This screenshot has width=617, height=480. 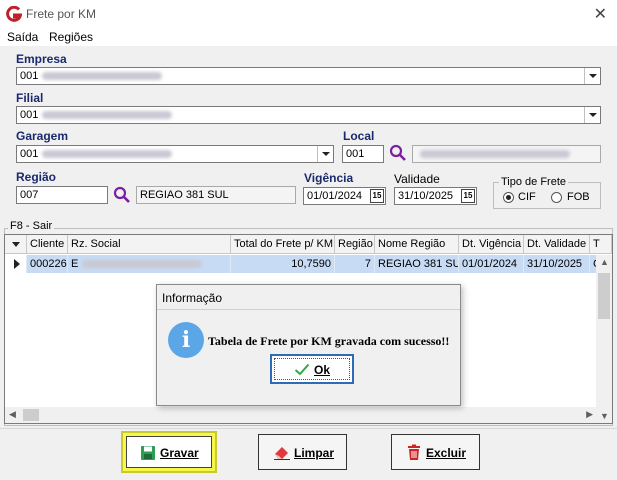 I want to click on empresa-value: 001, so click(x=29, y=76).